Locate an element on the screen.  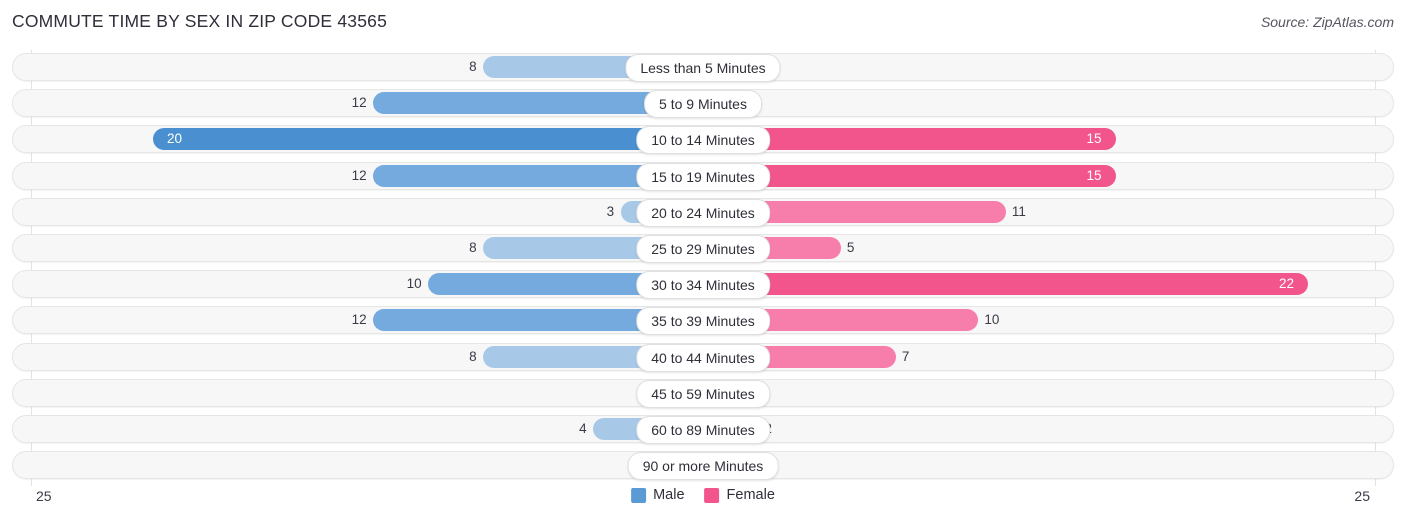
chart-footer: 25 Male Female 25 is located at coordinates (703, 503).